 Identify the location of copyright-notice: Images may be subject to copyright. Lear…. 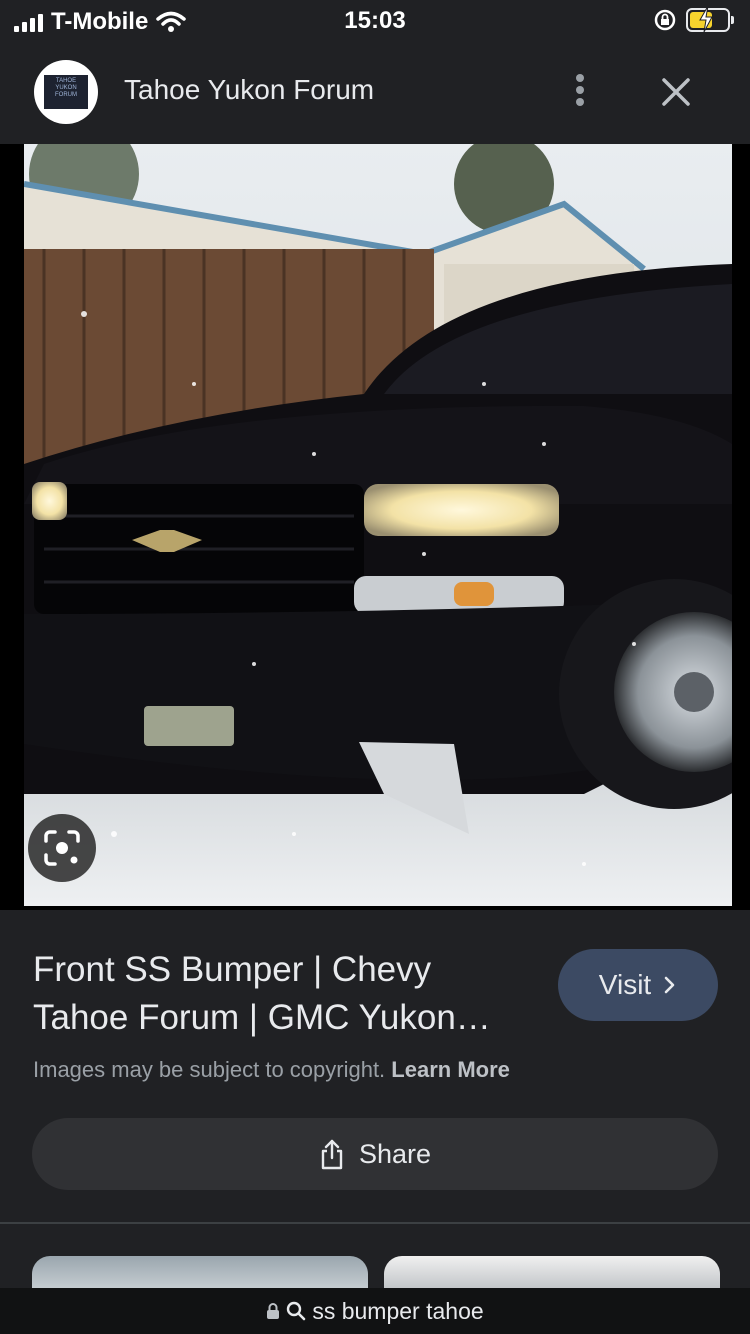
(271, 1070).